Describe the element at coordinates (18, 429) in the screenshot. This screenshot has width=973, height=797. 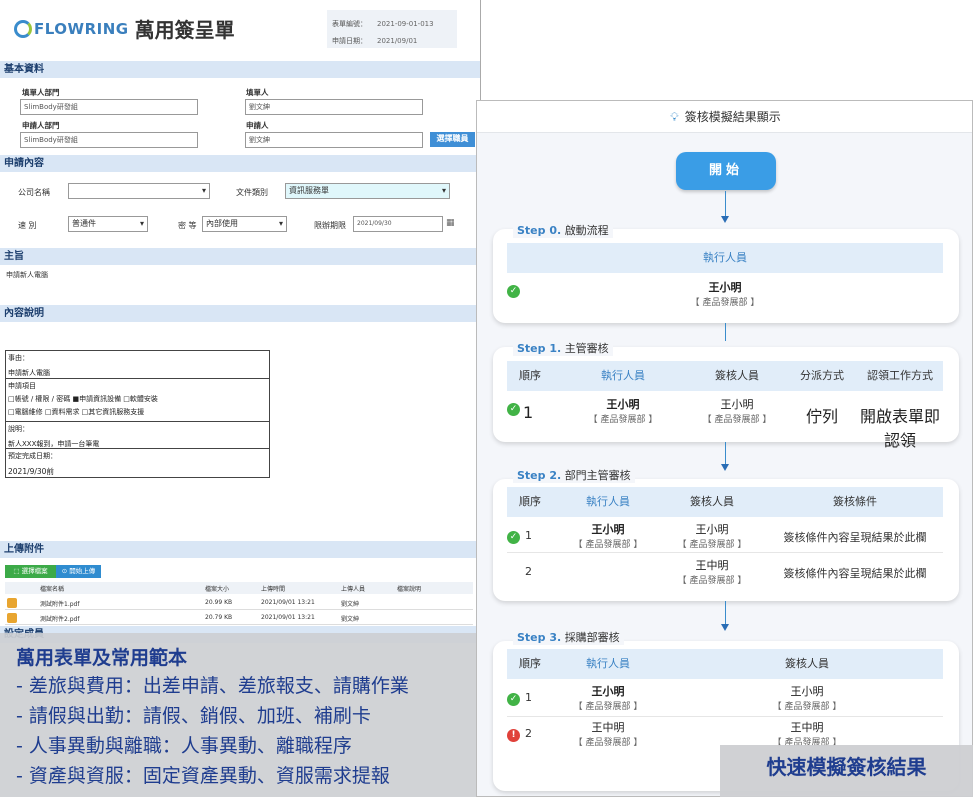
I see `desc-note-label: 說明：` at that location.